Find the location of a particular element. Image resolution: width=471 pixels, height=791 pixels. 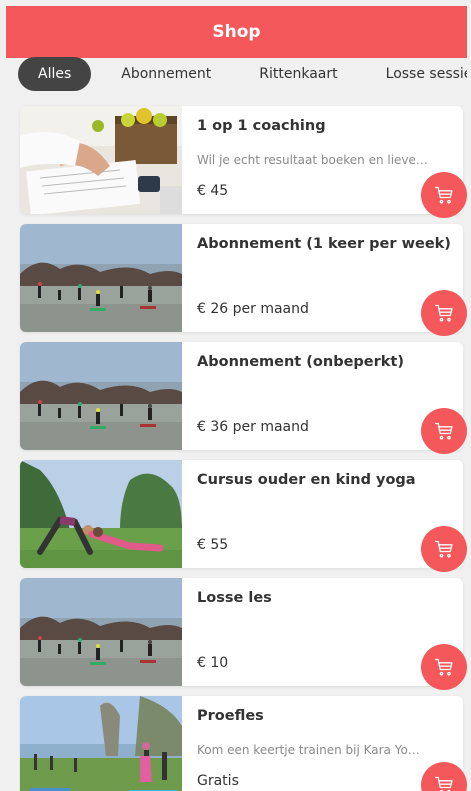

product-price: € 45 is located at coordinates (213, 191).